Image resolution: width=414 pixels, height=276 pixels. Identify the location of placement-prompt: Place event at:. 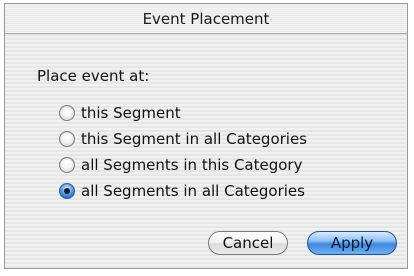
(93, 76).